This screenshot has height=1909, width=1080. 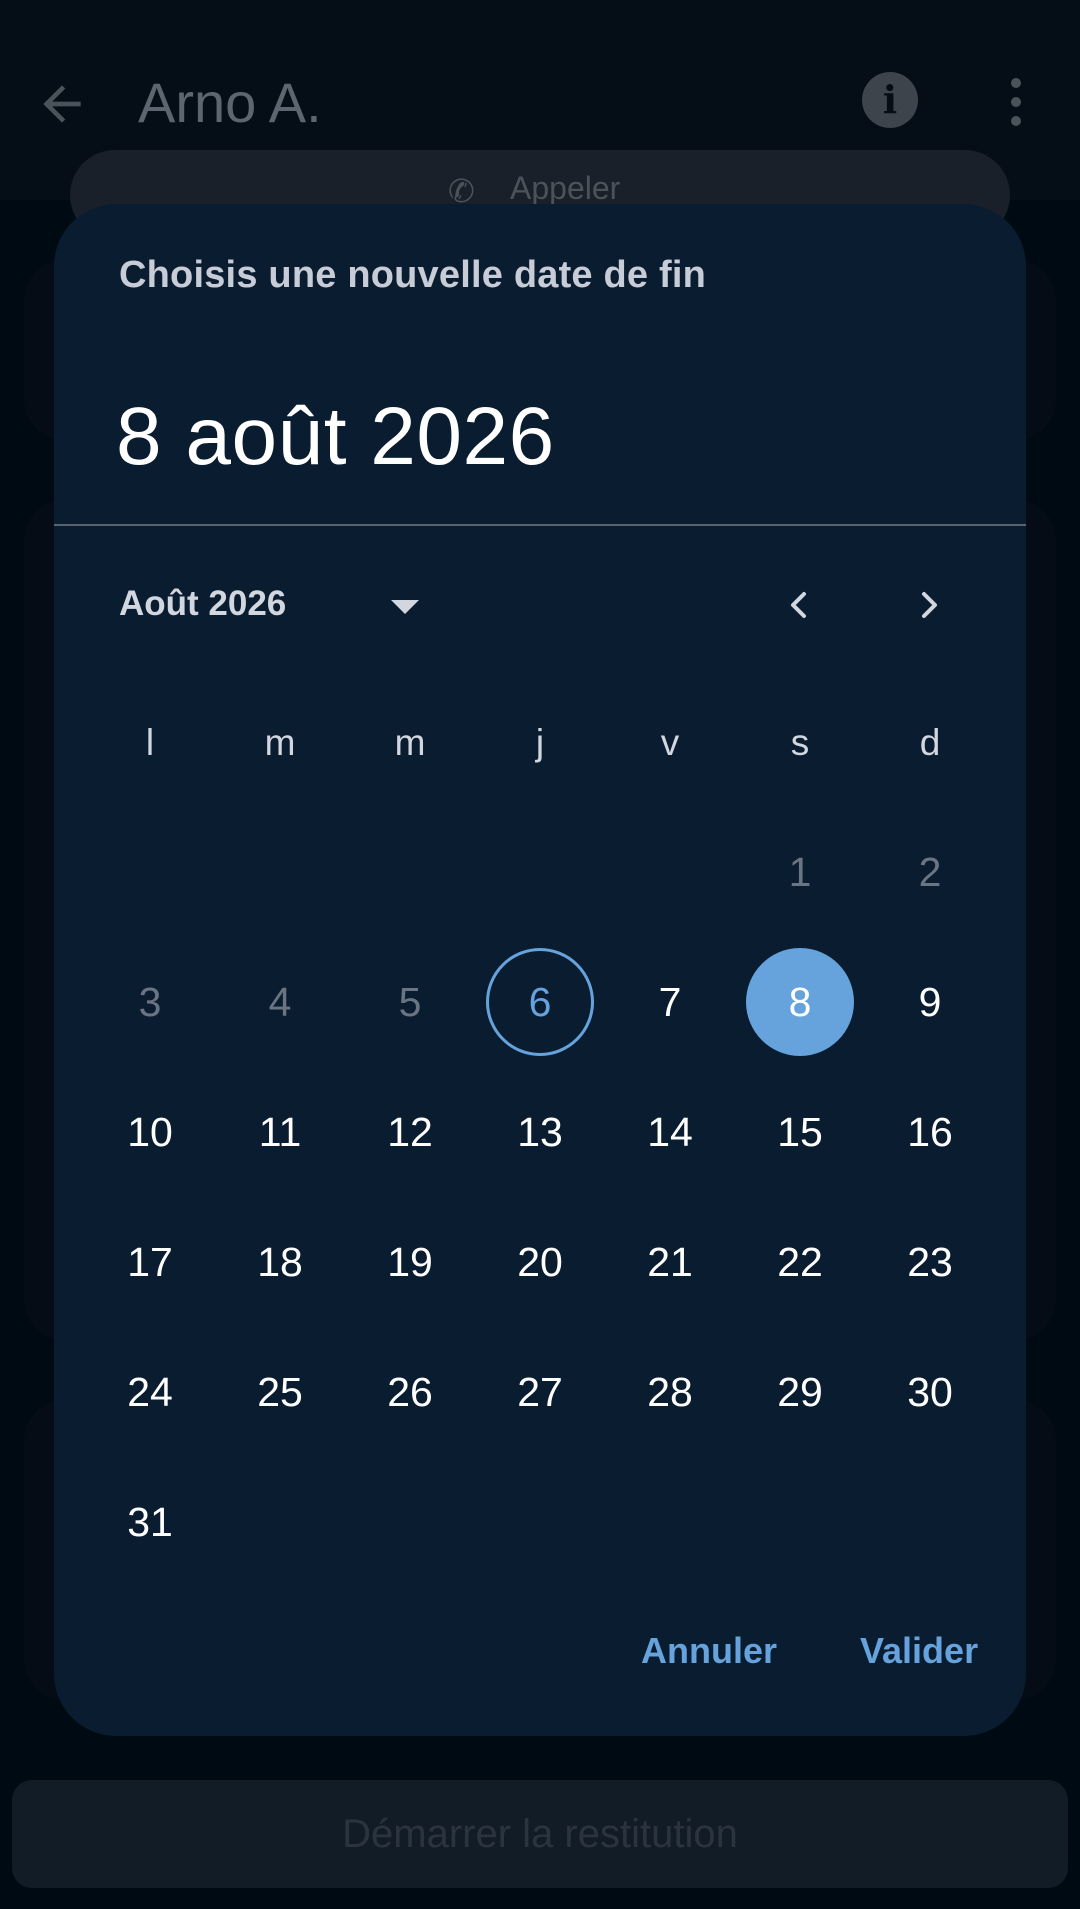 I want to click on weekday-label: s, so click(x=800, y=742).